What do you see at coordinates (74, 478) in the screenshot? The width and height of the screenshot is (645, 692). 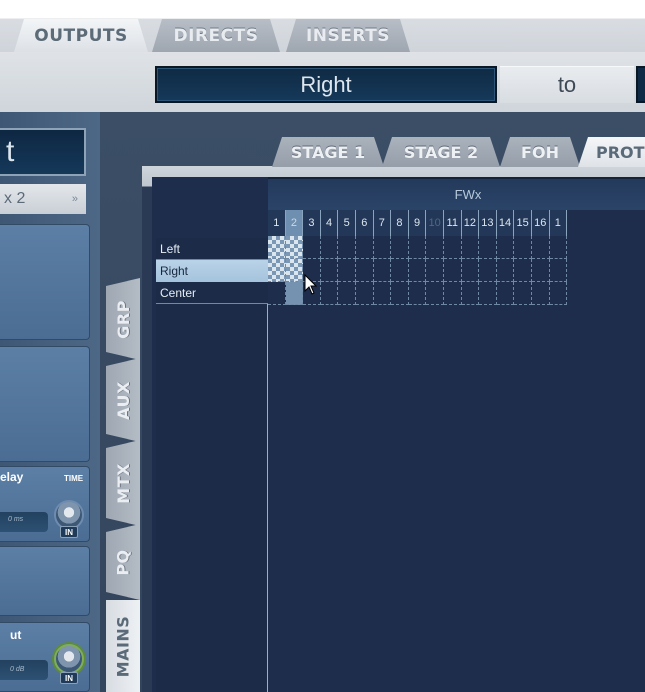 I see `time-label: TIME` at bounding box center [74, 478].